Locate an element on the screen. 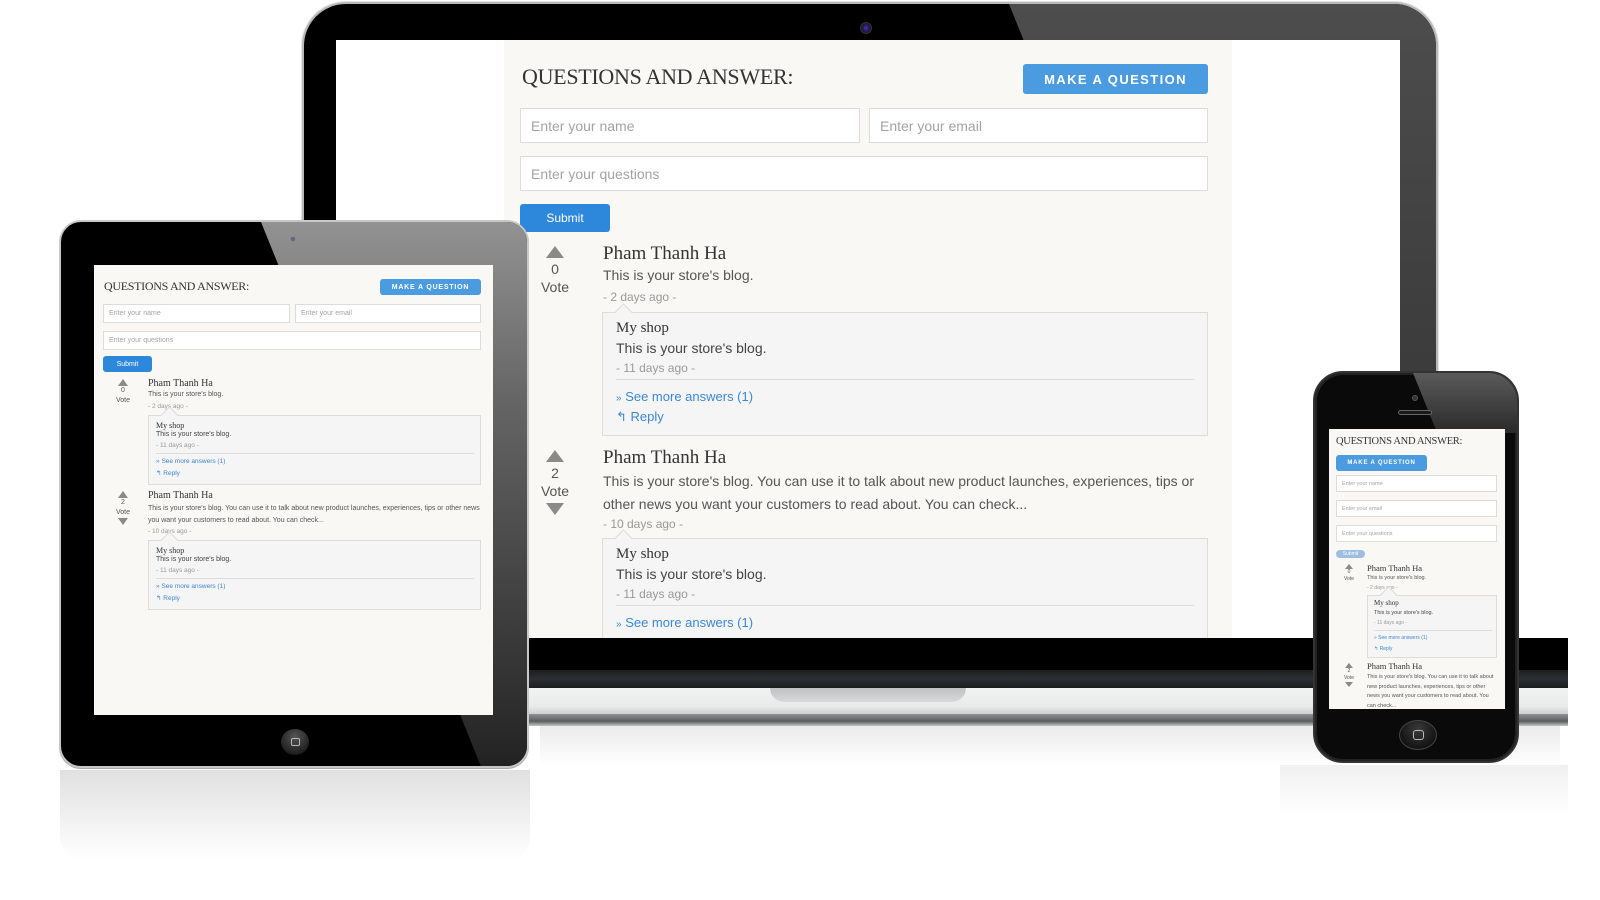  laptop-camera-icon is located at coordinates (866, 28).